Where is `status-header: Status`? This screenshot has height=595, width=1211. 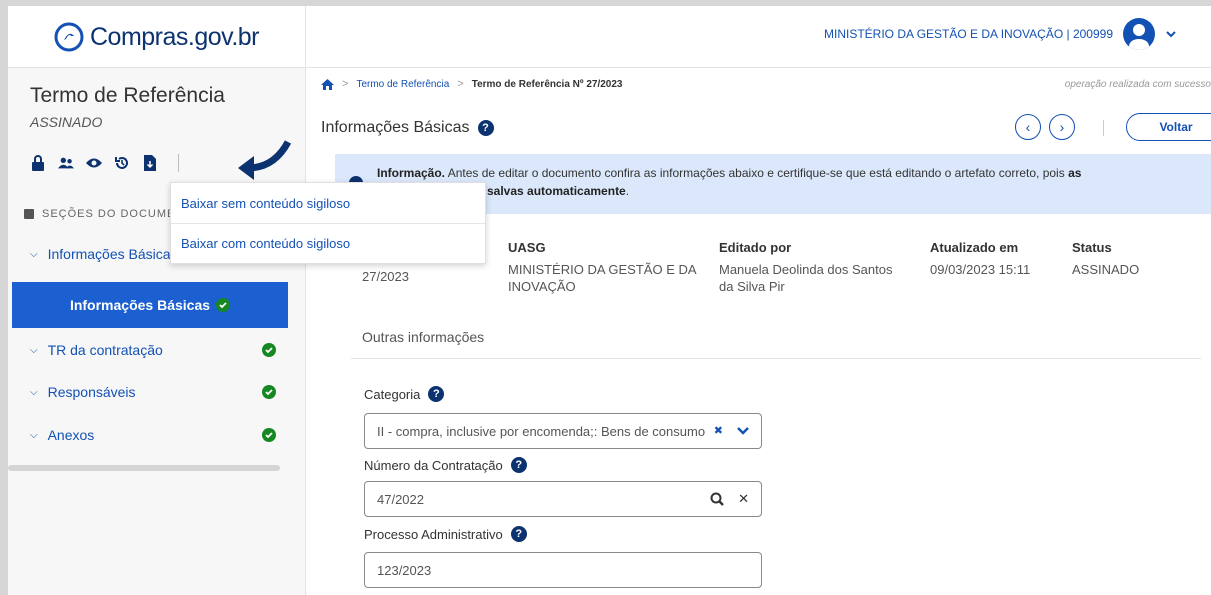 status-header: Status is located at coordinates (1092, 247).